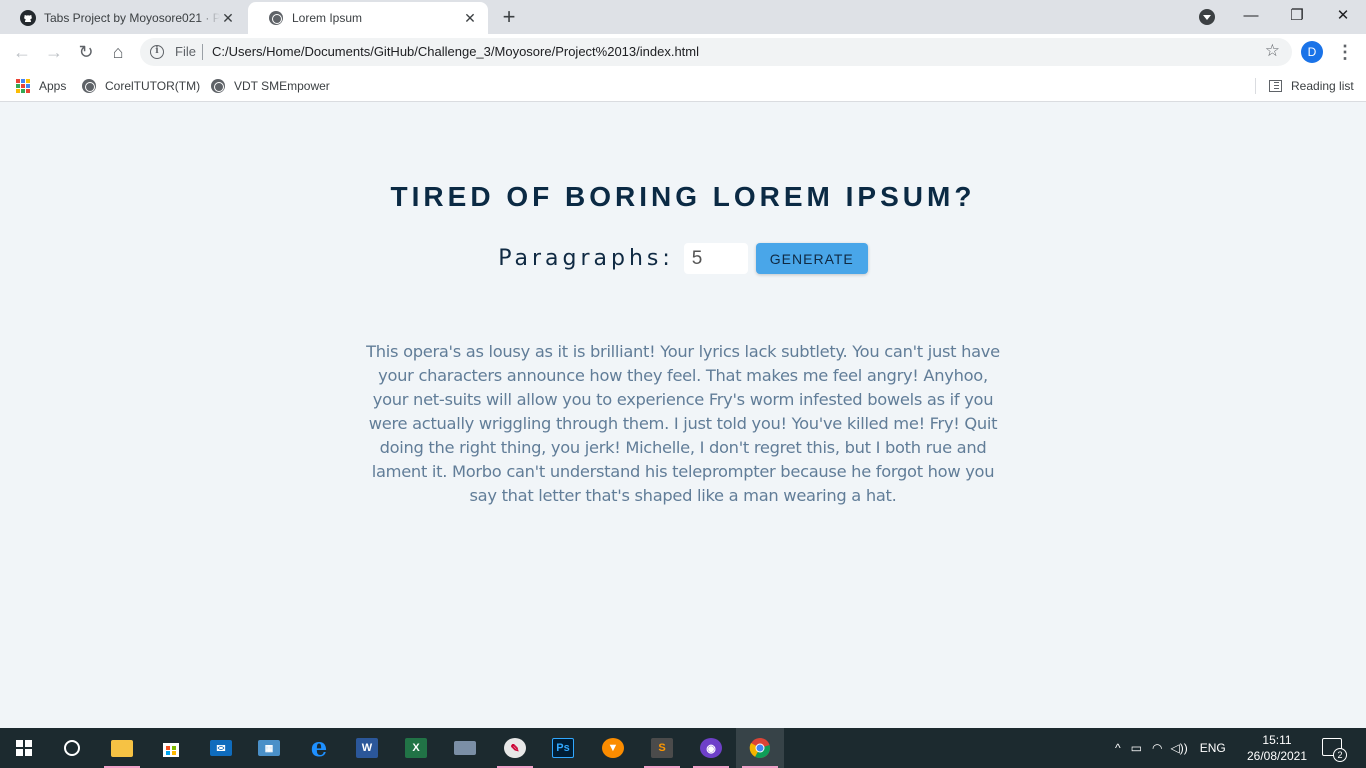 This screenshot has height=768, width=1366. What do you see at coordinates (153, 86) in the screenshot?
I see `bookmark-label: CorelTUTOR(TM)` at bounding box center [153, 86].